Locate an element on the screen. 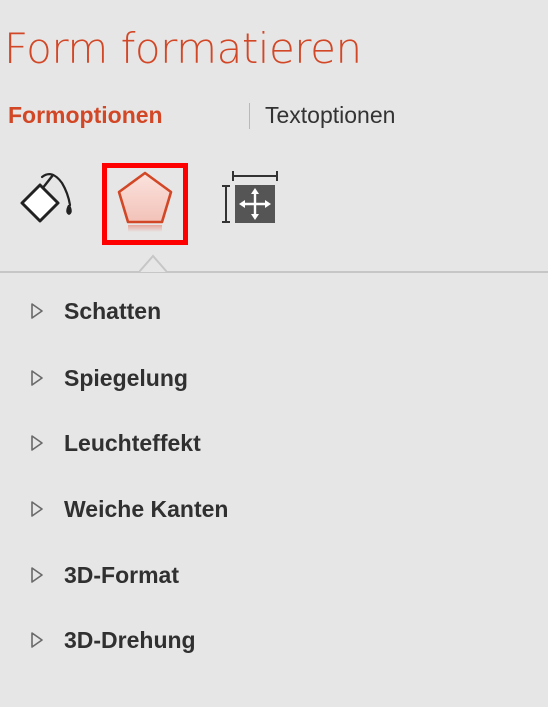  section-spiegelung: Spiegelung is located at coordinates (274, 380).